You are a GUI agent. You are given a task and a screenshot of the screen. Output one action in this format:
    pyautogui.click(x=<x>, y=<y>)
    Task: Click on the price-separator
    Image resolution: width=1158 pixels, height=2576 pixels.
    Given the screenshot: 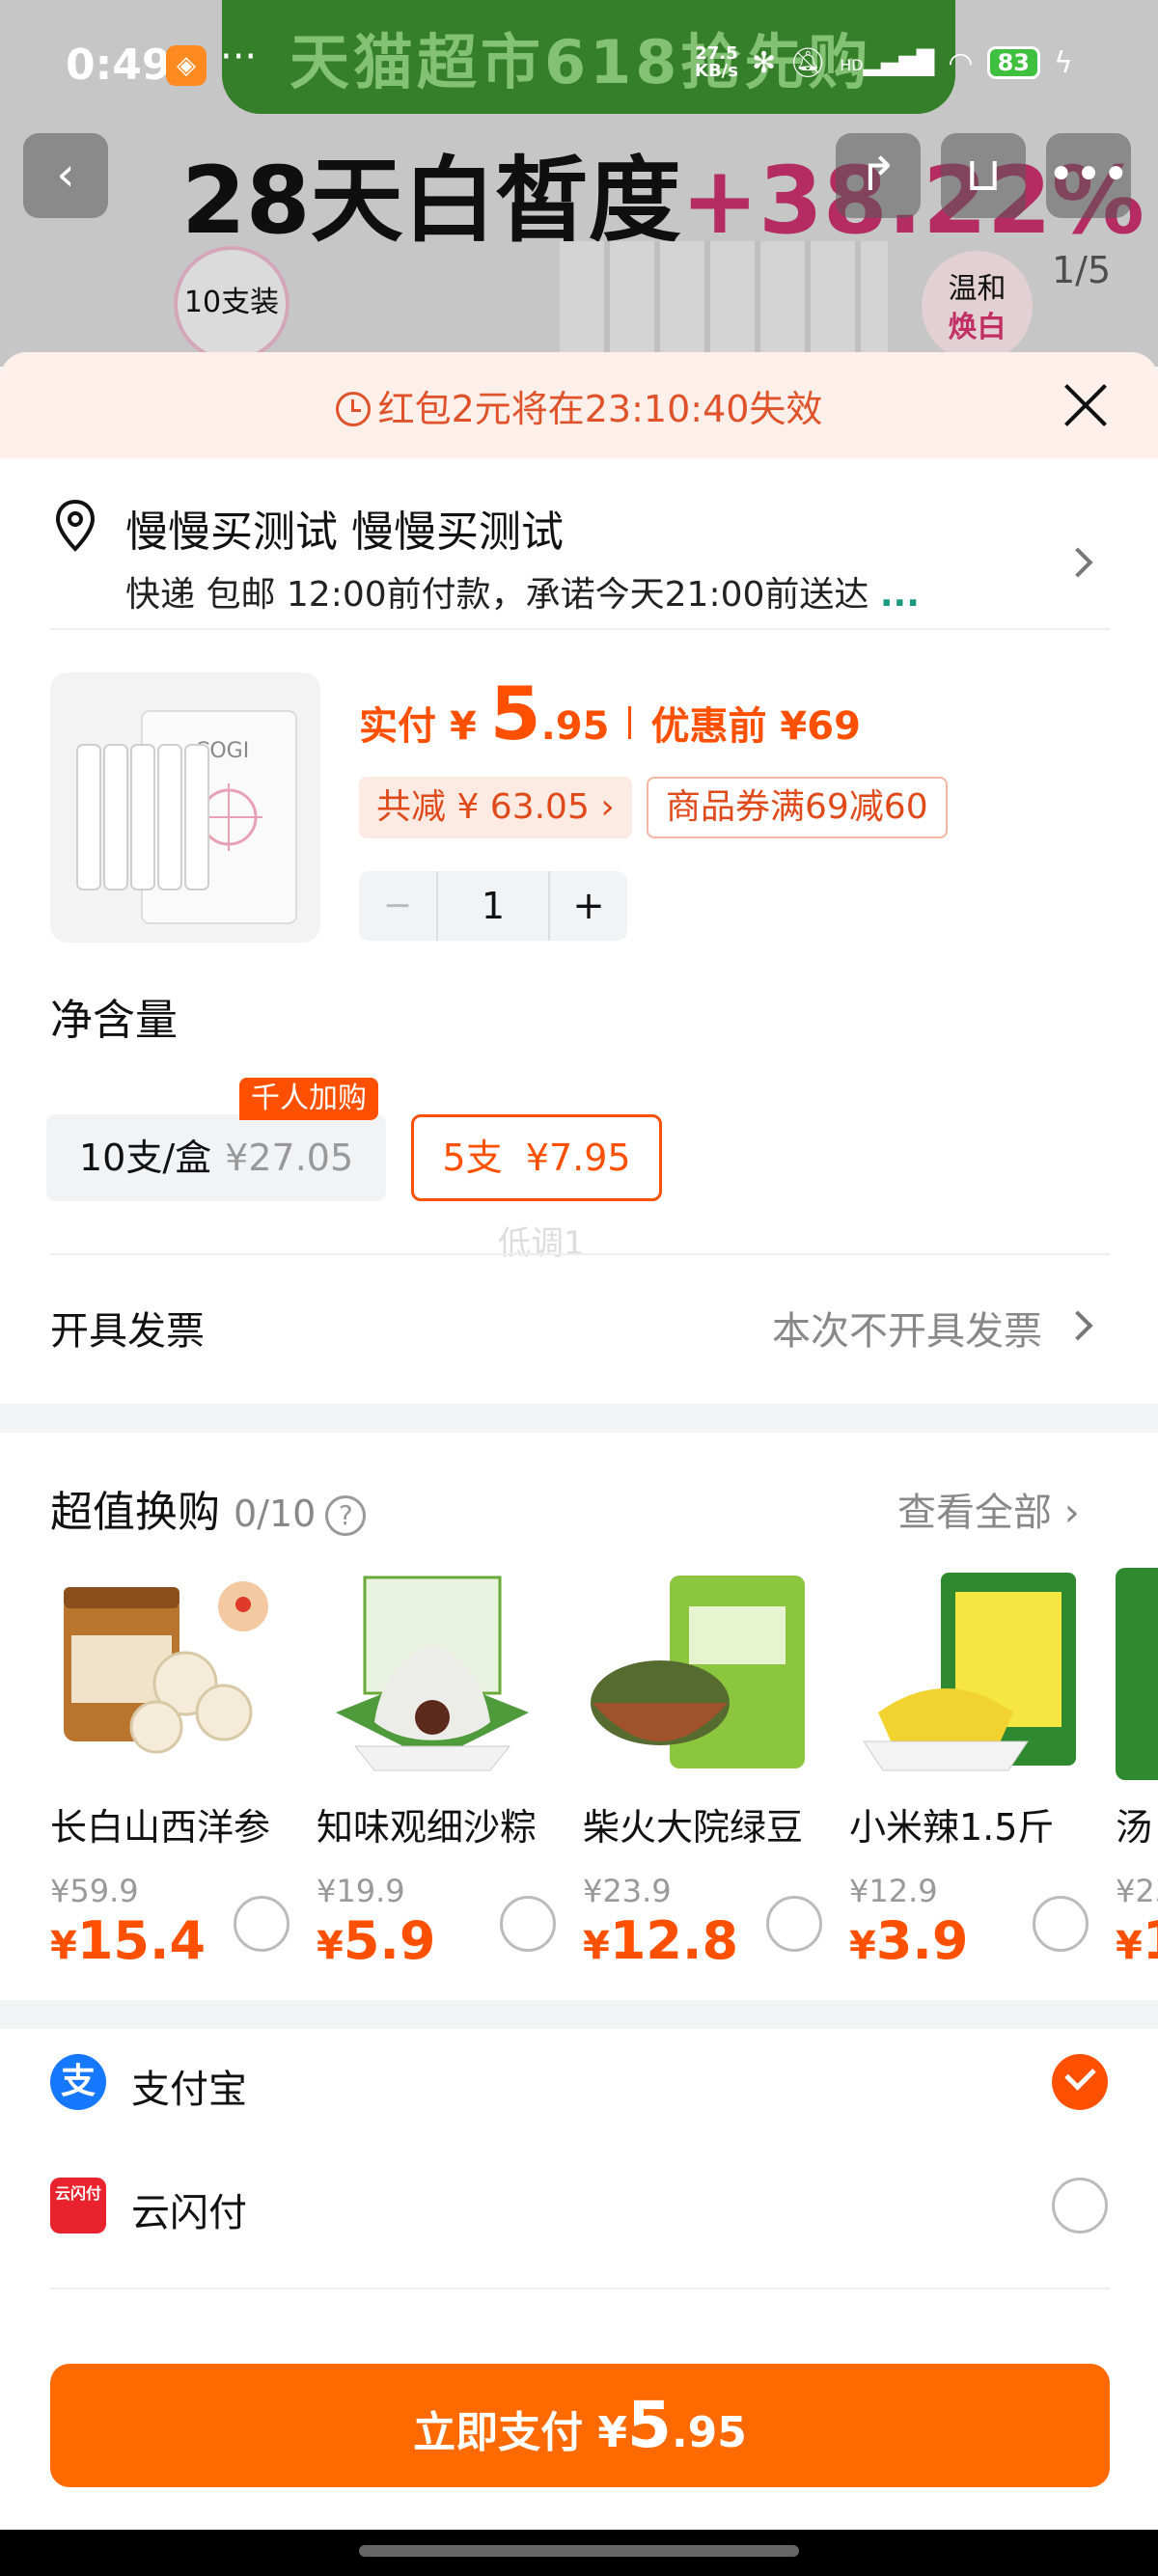 What is the action you would take?
    pyautogui.click(x=630, y=723)
    